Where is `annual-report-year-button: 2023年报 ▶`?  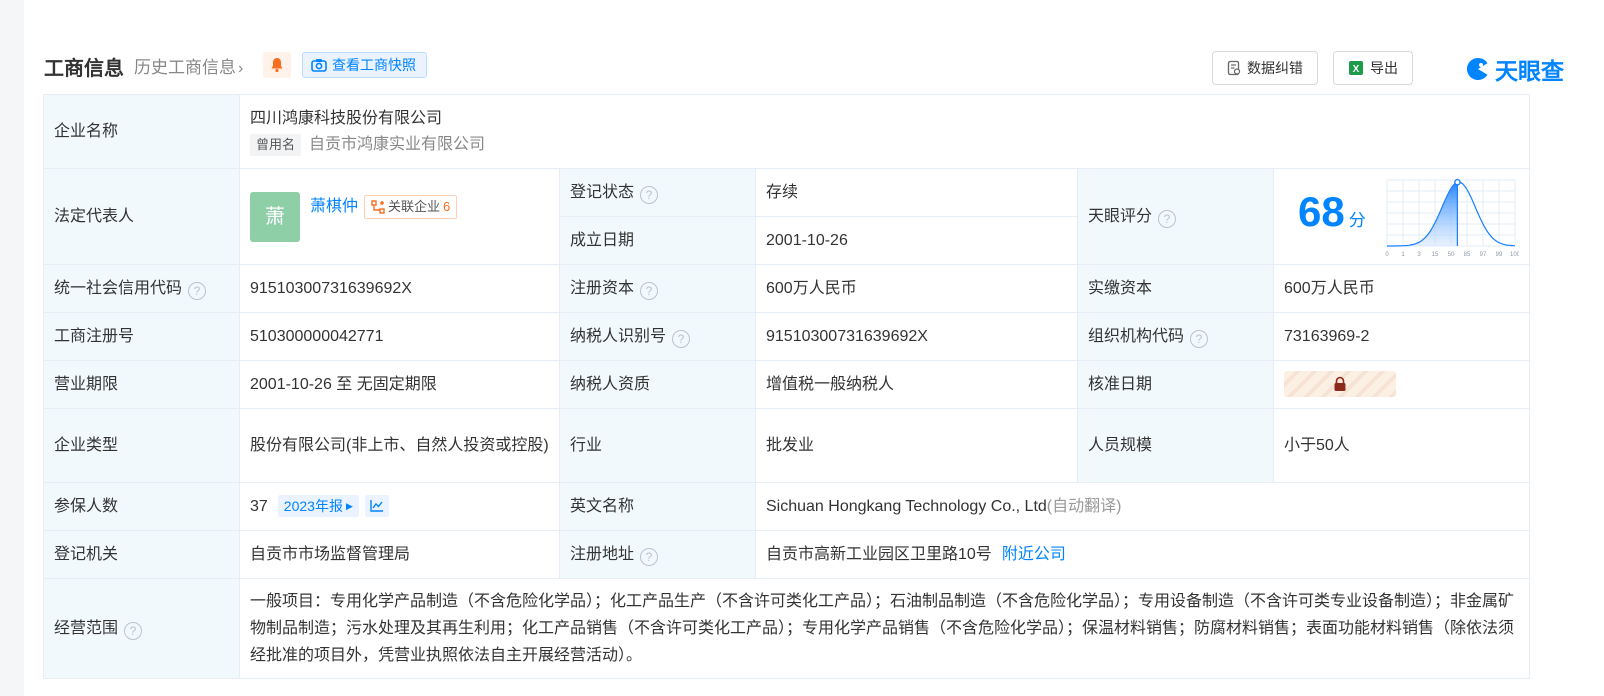
annual-report-year-button: 2023年报 ▶ is located at coordinates (318, 505).